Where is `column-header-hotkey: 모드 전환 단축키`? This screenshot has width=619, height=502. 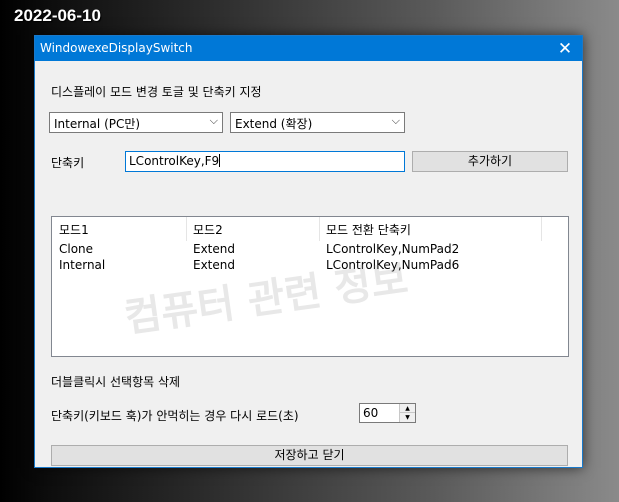 column-header-hotkey: 모드 전환 단축키 is located at coordinates (430, 229).